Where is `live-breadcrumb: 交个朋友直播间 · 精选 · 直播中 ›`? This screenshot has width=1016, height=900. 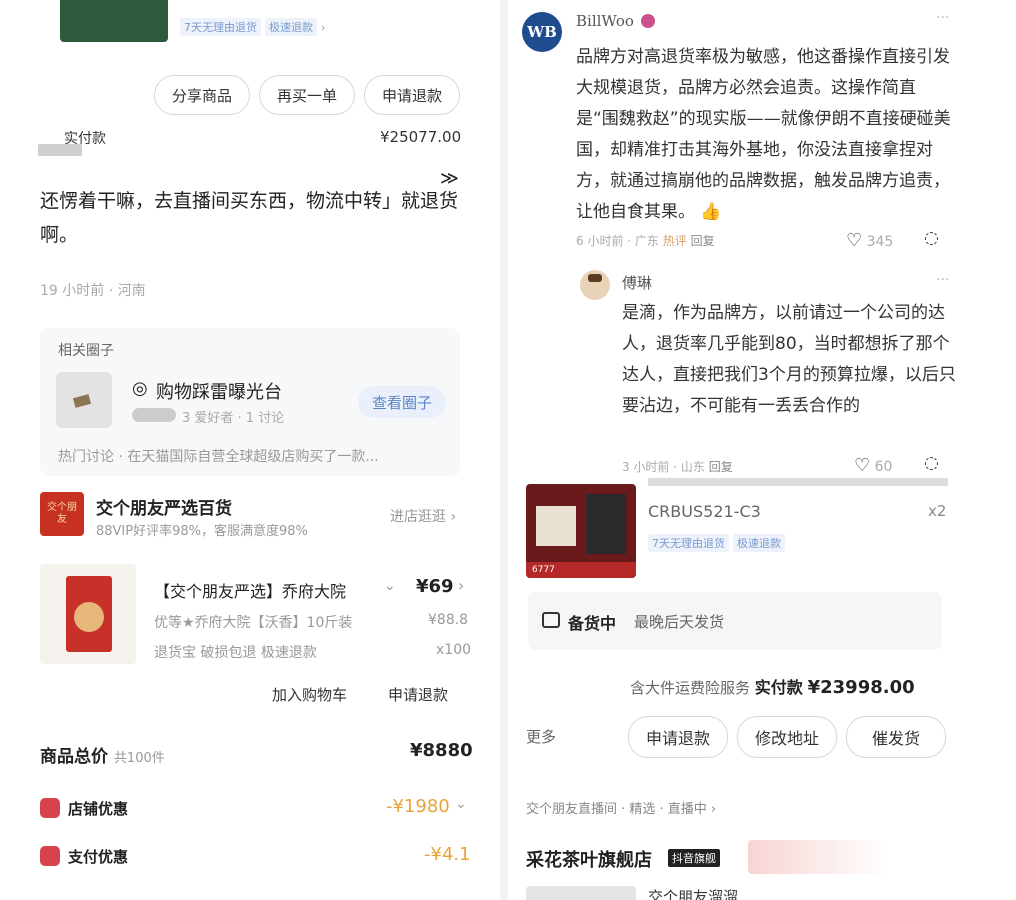
live-breadcrumb: 交个朋友直播间 · 精选 · 直播中 › is located at coordinates (621, 807).